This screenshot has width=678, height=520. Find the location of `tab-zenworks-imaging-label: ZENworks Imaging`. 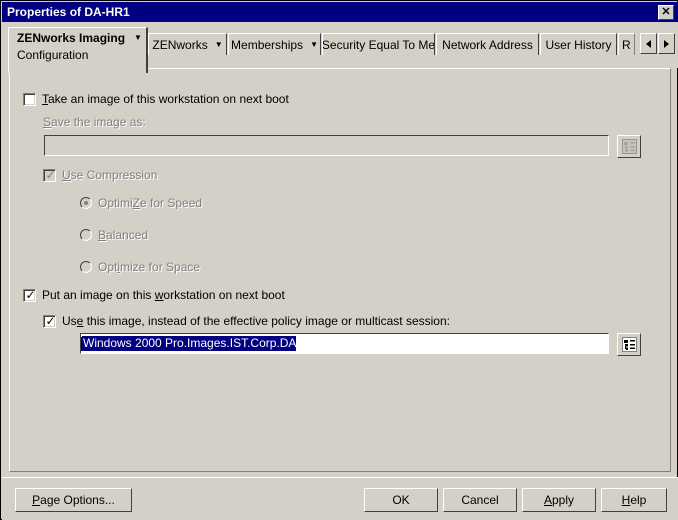

tab-zenworks-imaging-label: ZENworks Imaging is located at coordinates (71, 38).